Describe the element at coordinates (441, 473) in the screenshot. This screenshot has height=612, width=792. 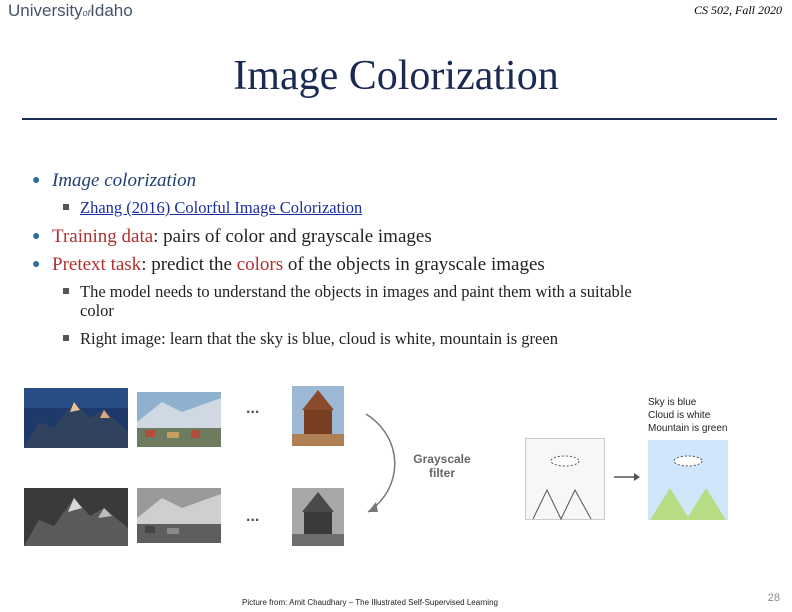
I see `filter-label-line2: filter` at that location.